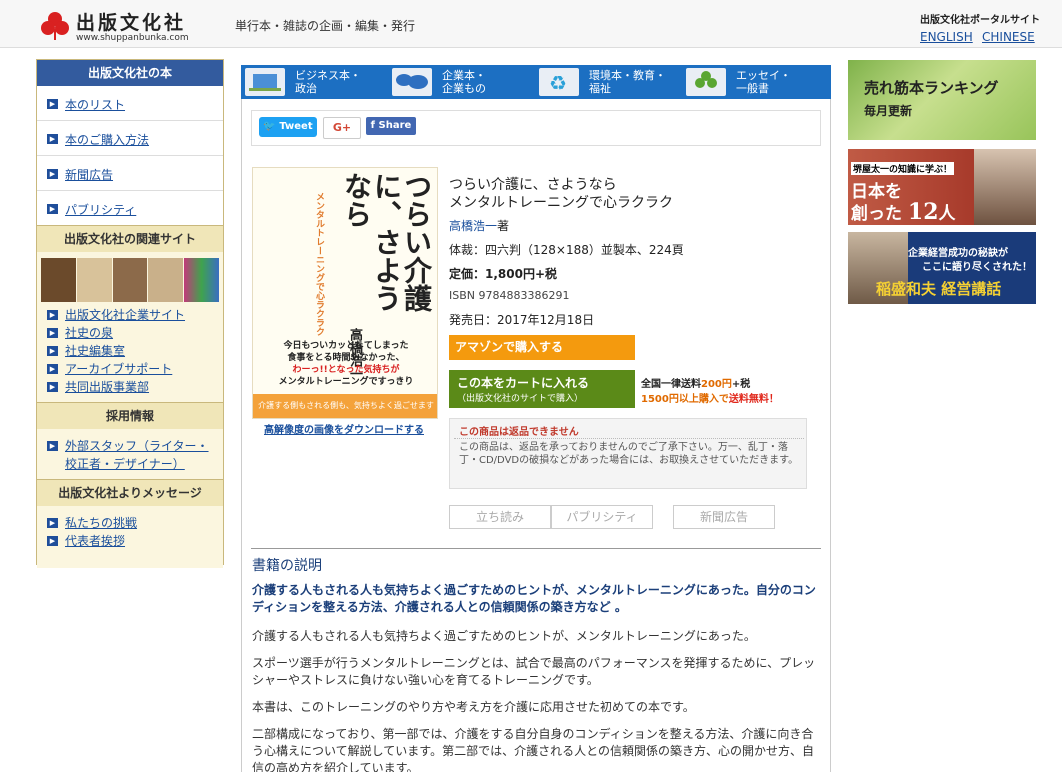 Image resolution: width=1062 pixels, height=772 pixels. I want to click on sidebar-item-label: 本のご購入方法, so click(107, 139).